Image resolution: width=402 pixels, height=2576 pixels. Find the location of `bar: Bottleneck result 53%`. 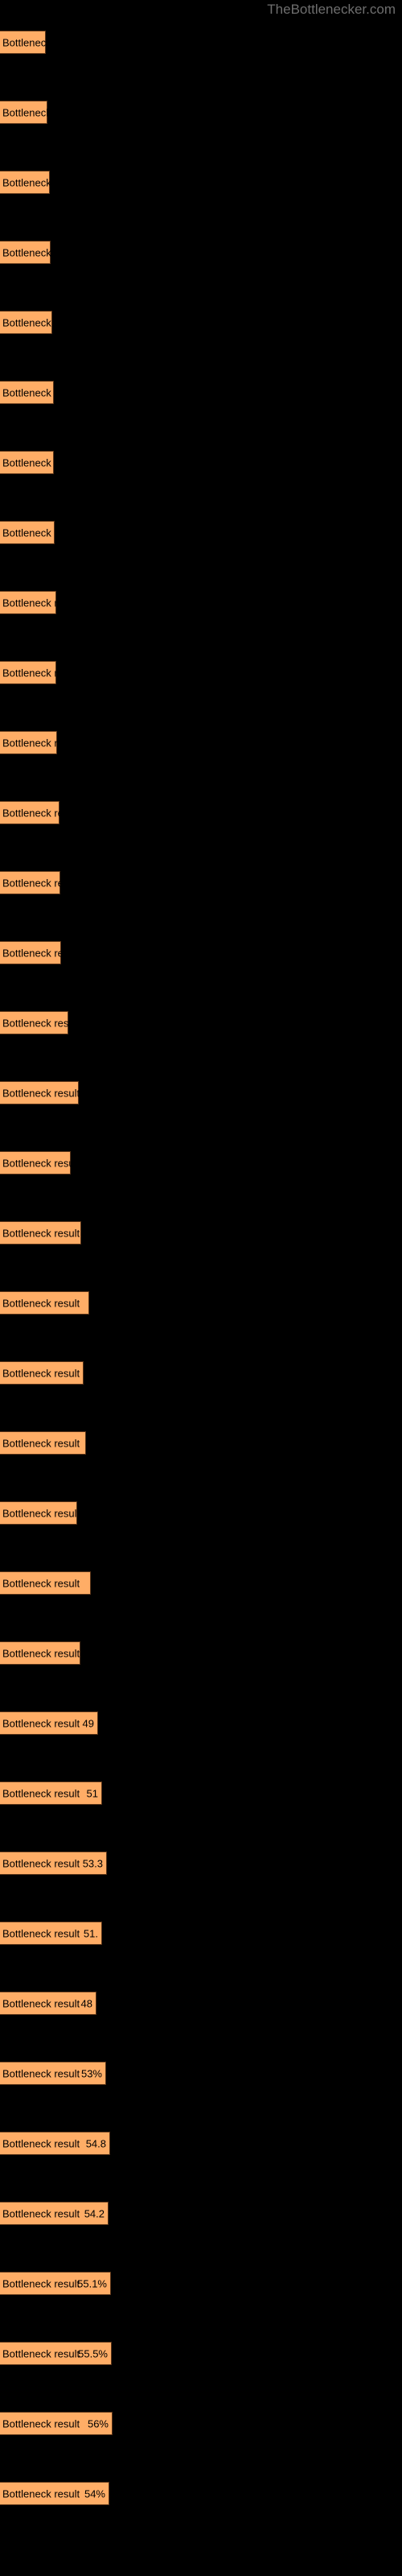

bar: Bottleneck result 53% is located at coordinates (53, 2073).